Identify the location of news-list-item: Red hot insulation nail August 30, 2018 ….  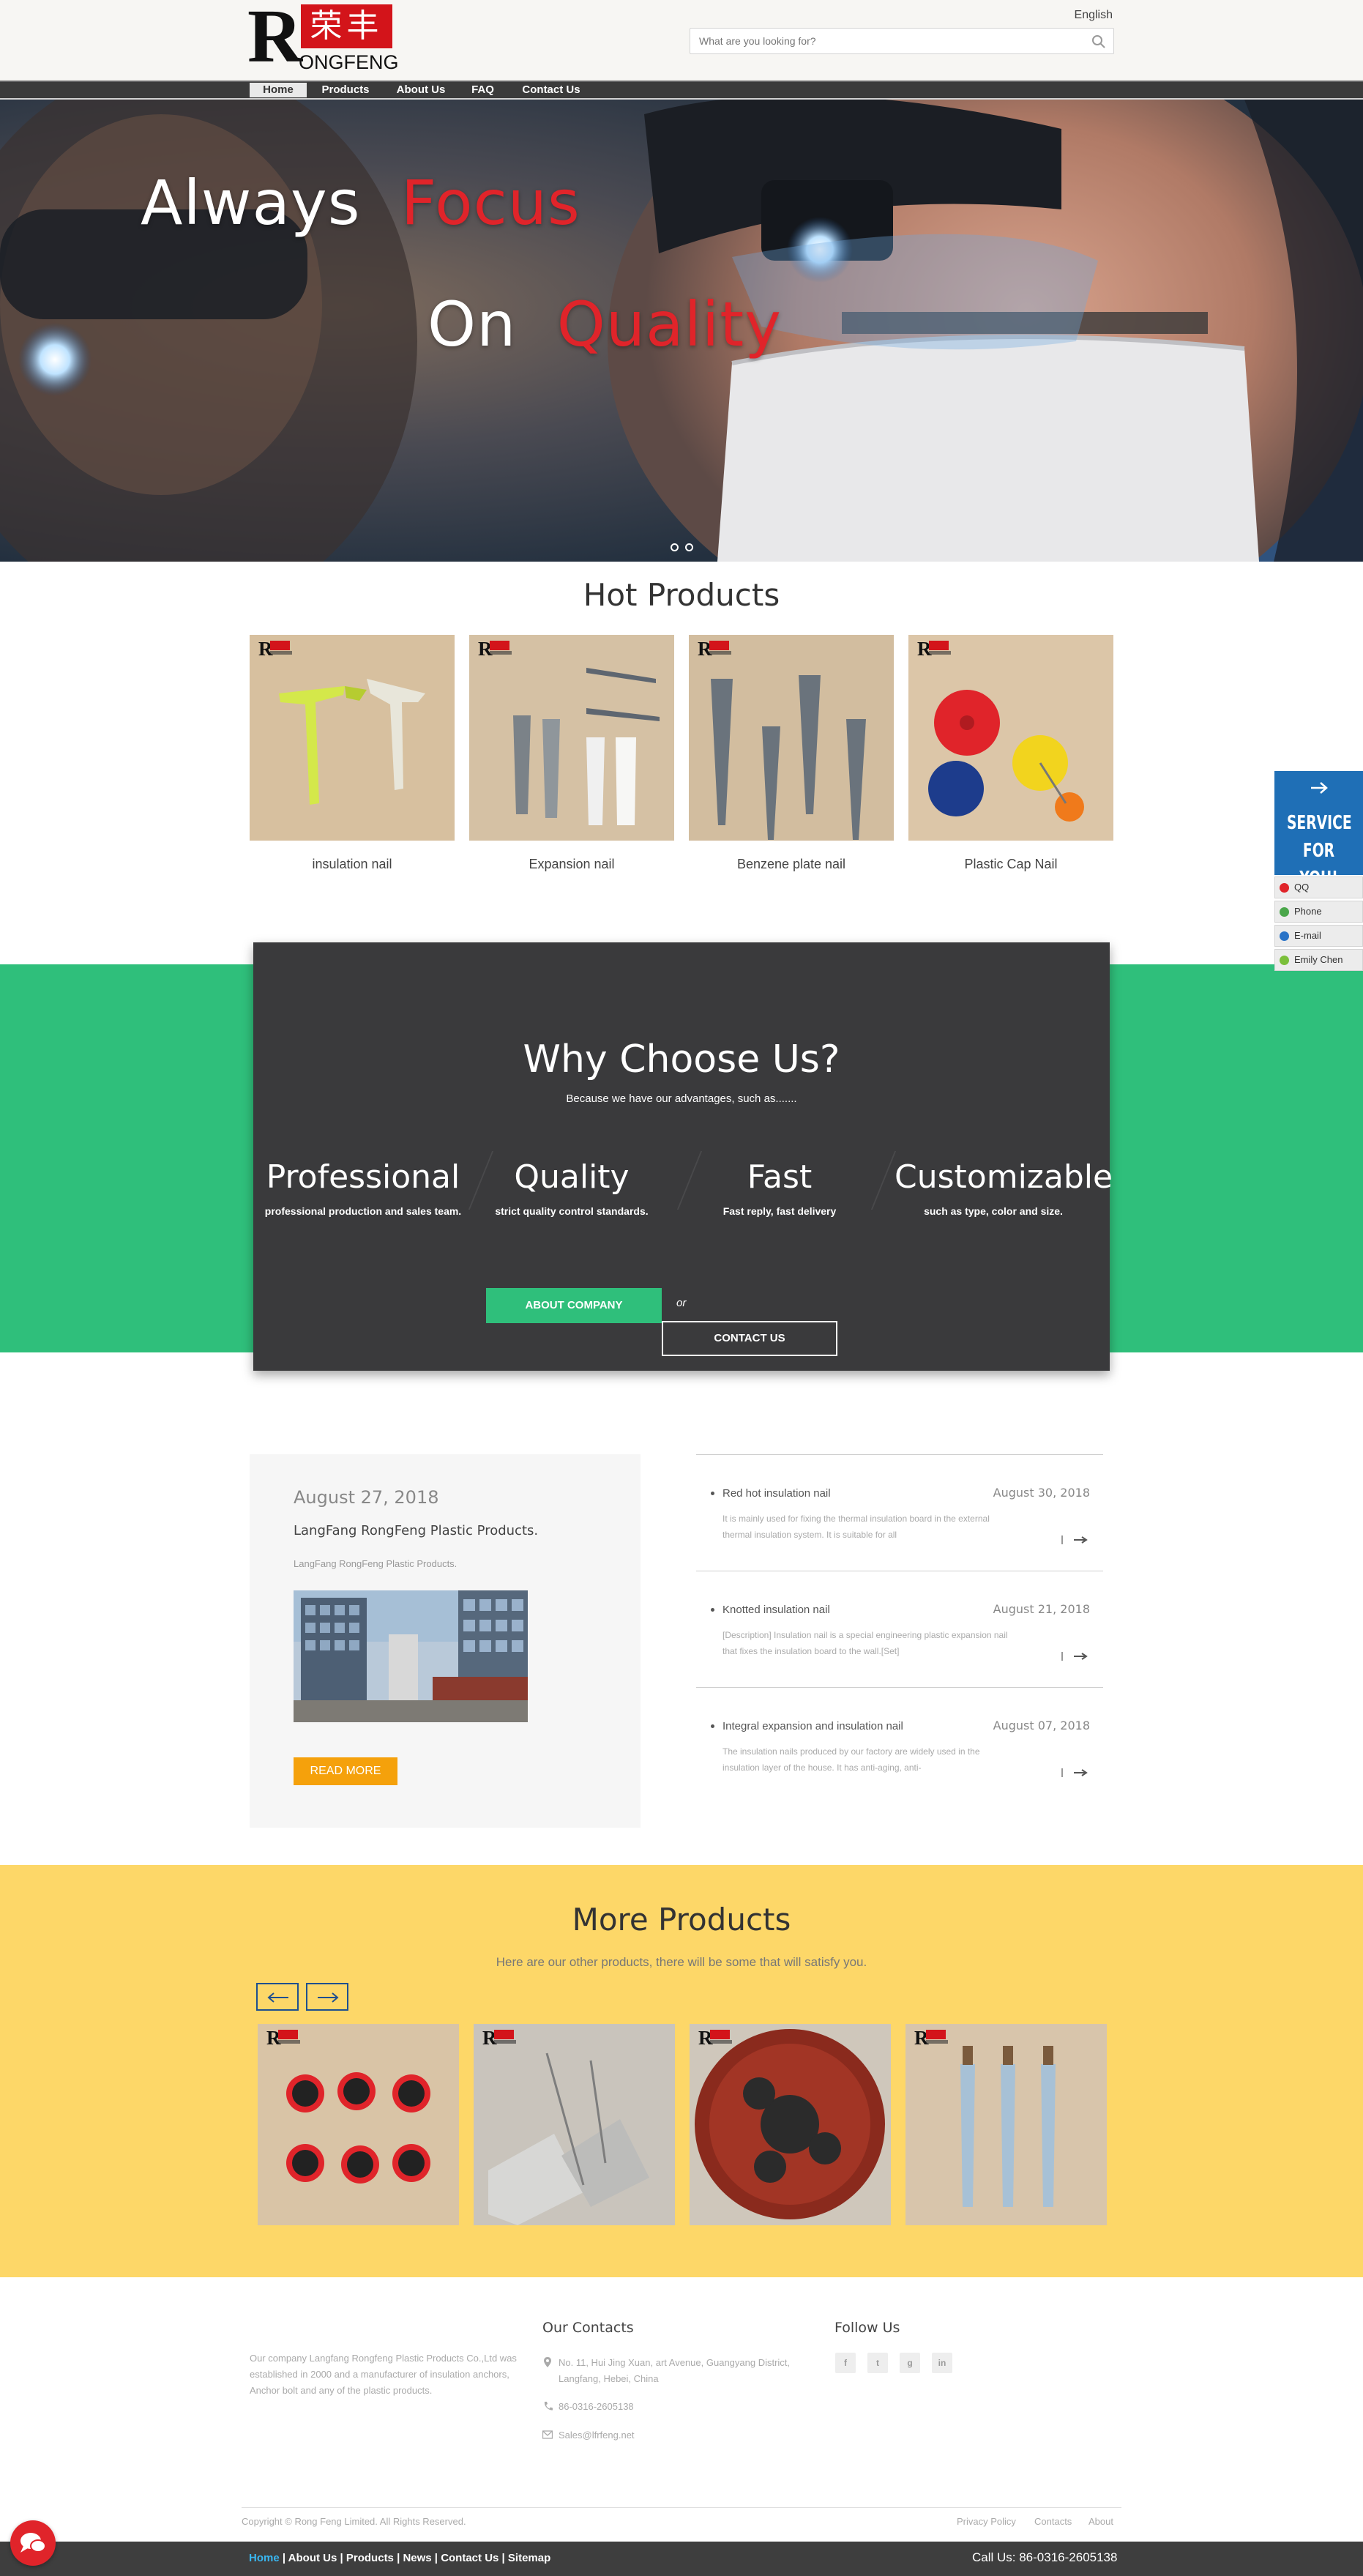
(899, 1512).